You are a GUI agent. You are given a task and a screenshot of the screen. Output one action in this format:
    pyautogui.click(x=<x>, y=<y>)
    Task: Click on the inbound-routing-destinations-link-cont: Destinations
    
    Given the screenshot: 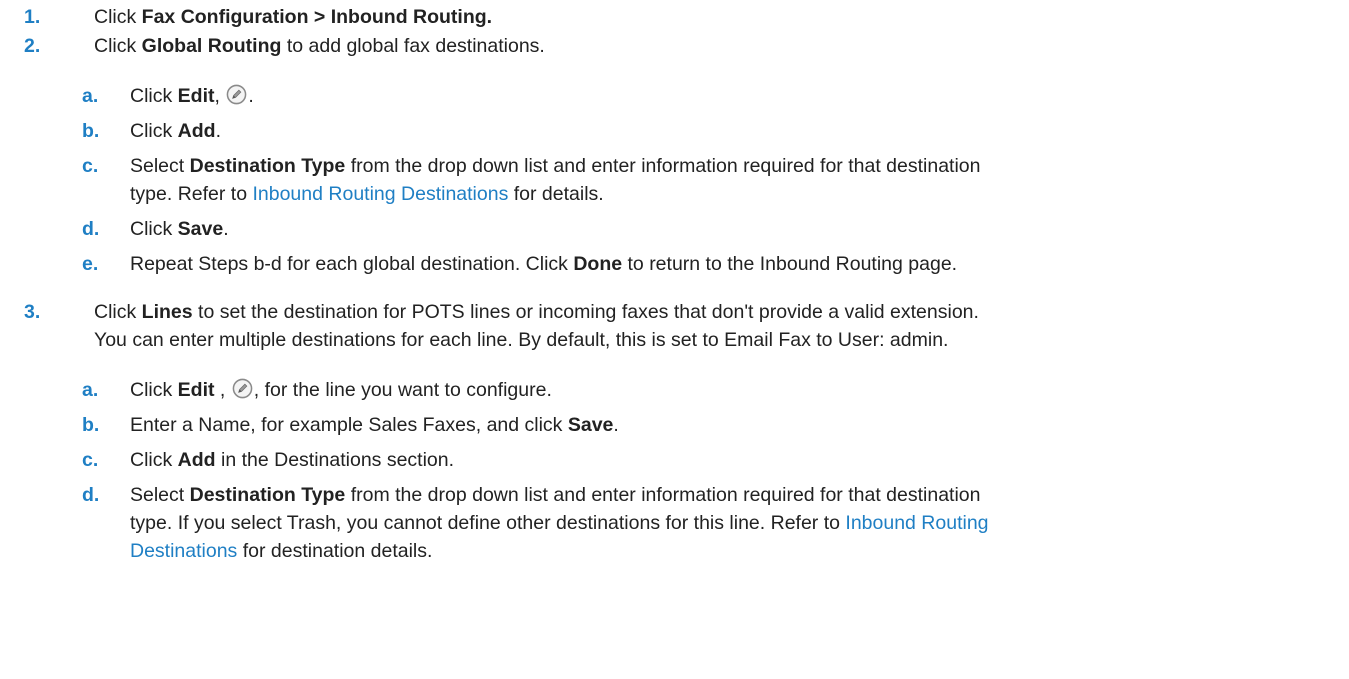 What is the action you would take?
    pyautogui.click(x=183, y=551)
    